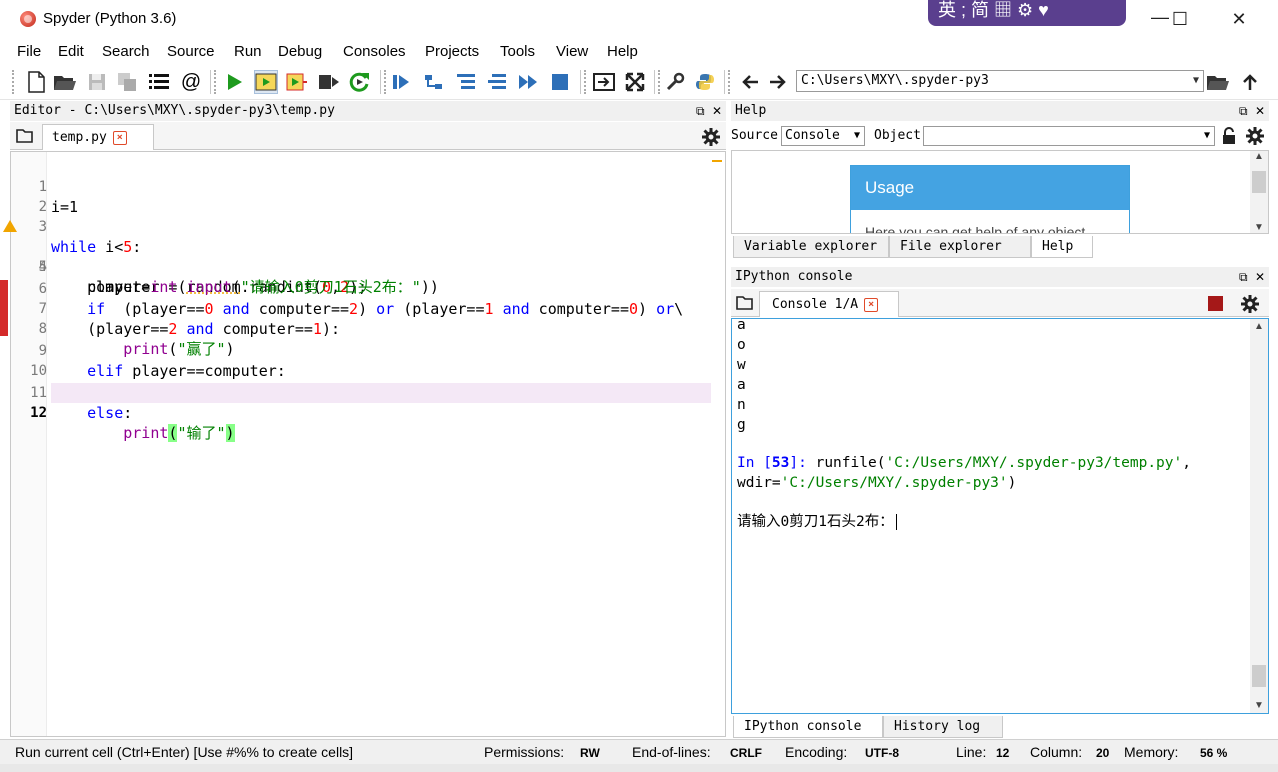 The width and height of the screenshot is (1278, 772). What do you see at coordinates (297, 82) in the screenshot?
I see `run-cell-advance-icon` at bounding box center [297, 82].